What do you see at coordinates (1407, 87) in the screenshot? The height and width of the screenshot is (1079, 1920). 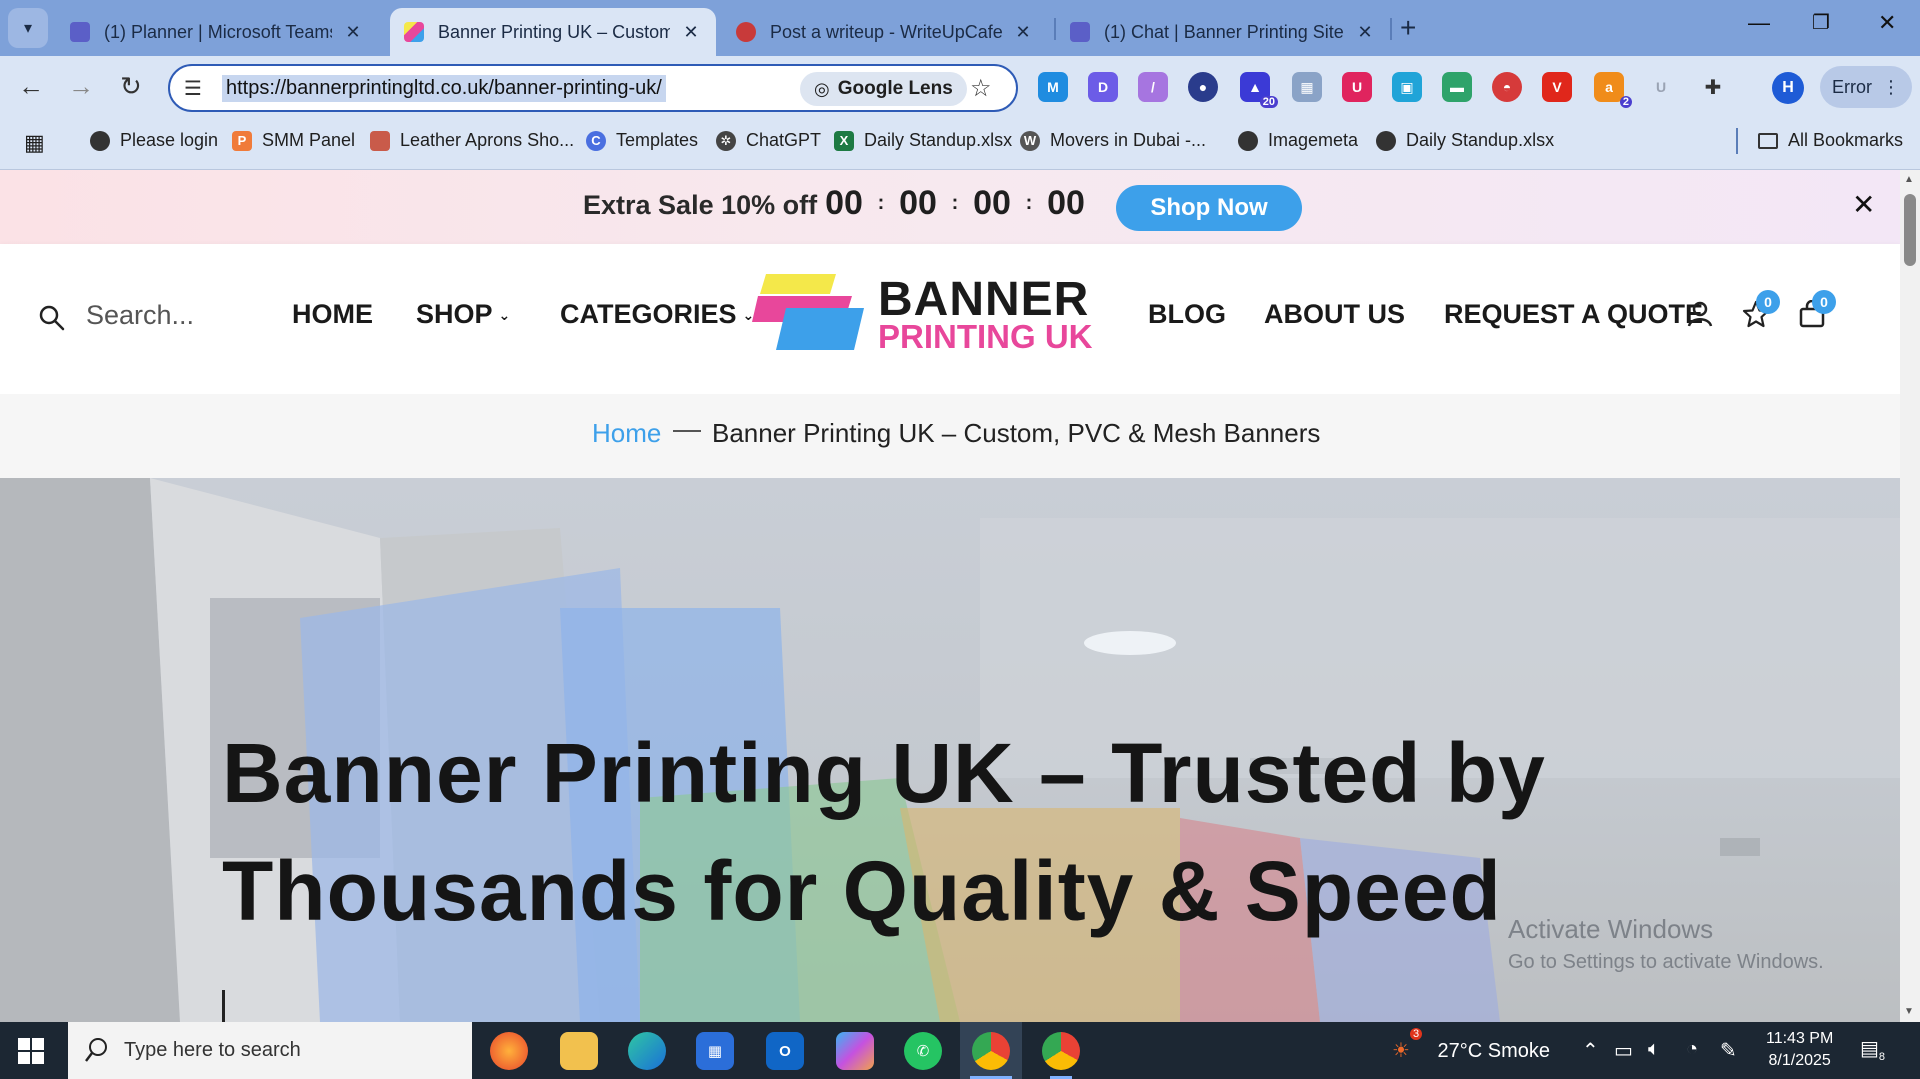 I see `extension-screen-icon: ▣` at bounding box center [1407, 87].